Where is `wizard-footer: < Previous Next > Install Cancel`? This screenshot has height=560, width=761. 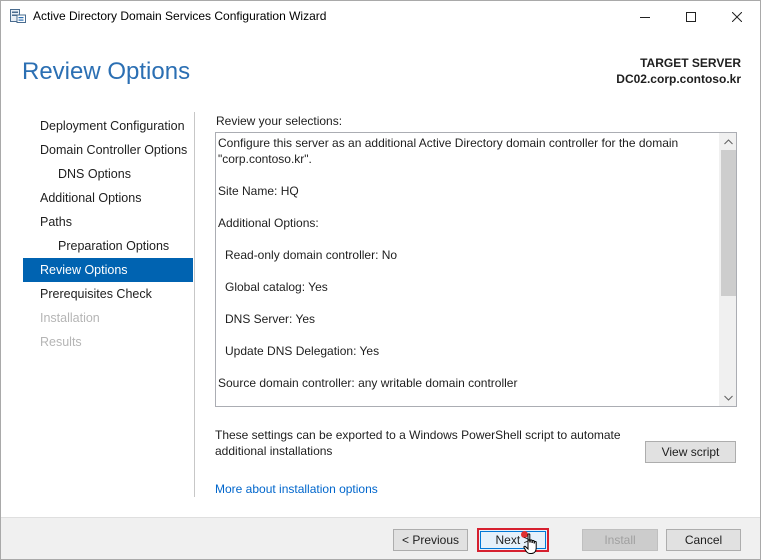
wizard-footer: < Previous Next > Install Cancel is located at coordinates (380, 538).